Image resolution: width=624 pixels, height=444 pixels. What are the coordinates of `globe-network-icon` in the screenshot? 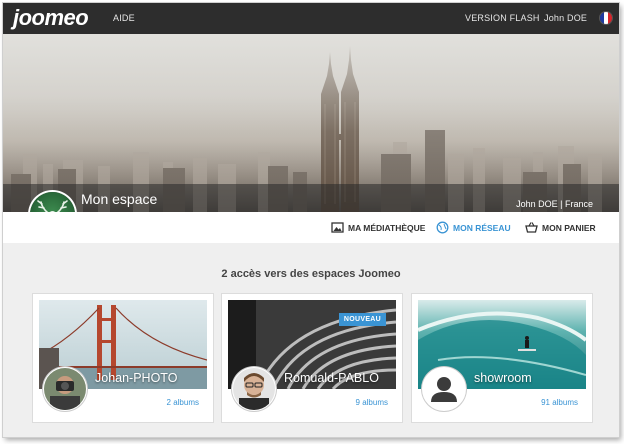 It's located at (442, 227).